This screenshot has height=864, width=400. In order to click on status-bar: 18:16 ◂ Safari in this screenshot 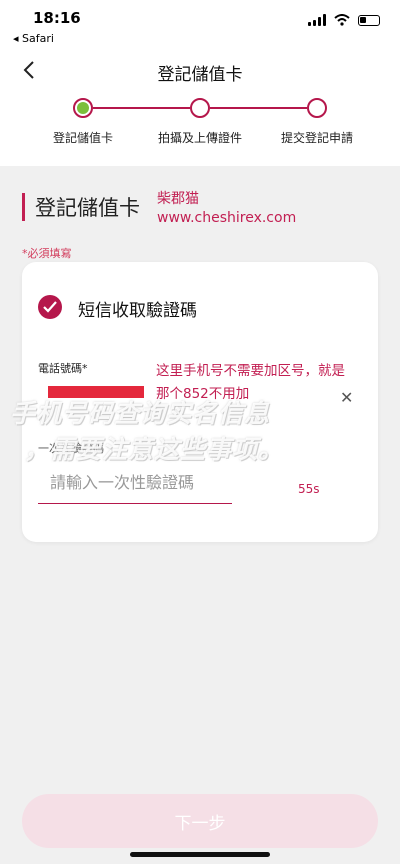, I will do `click(200, 24)`.